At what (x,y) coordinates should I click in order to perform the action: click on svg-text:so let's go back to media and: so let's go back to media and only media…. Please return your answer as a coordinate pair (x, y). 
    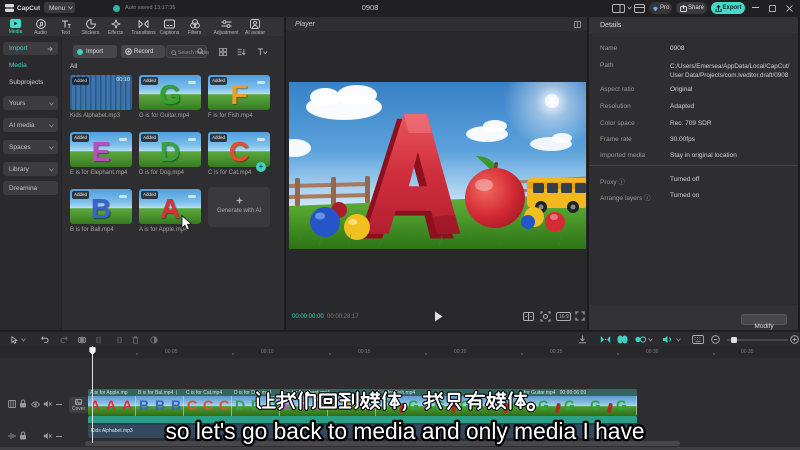
    Looking at the image, I should click on (405, 431).